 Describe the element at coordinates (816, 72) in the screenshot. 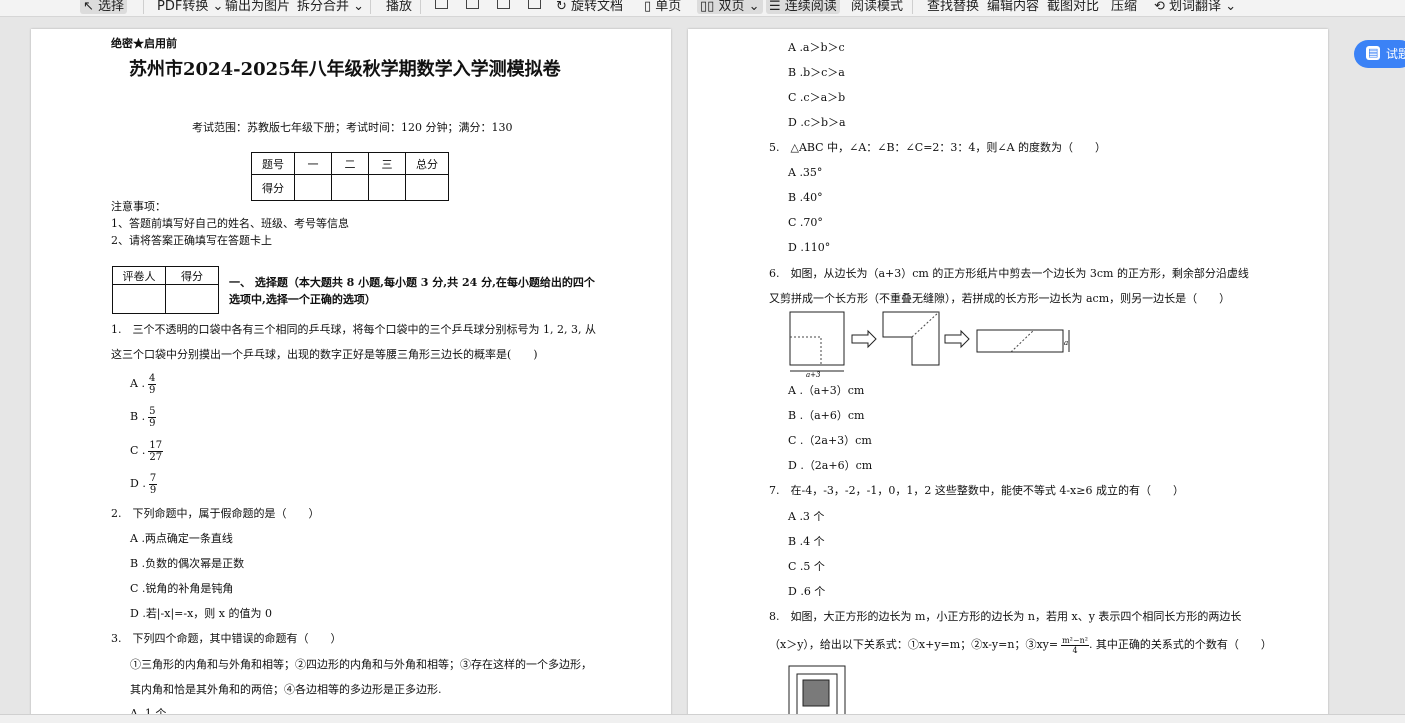

I see `option-b: B .b＞c＞a` at that location.